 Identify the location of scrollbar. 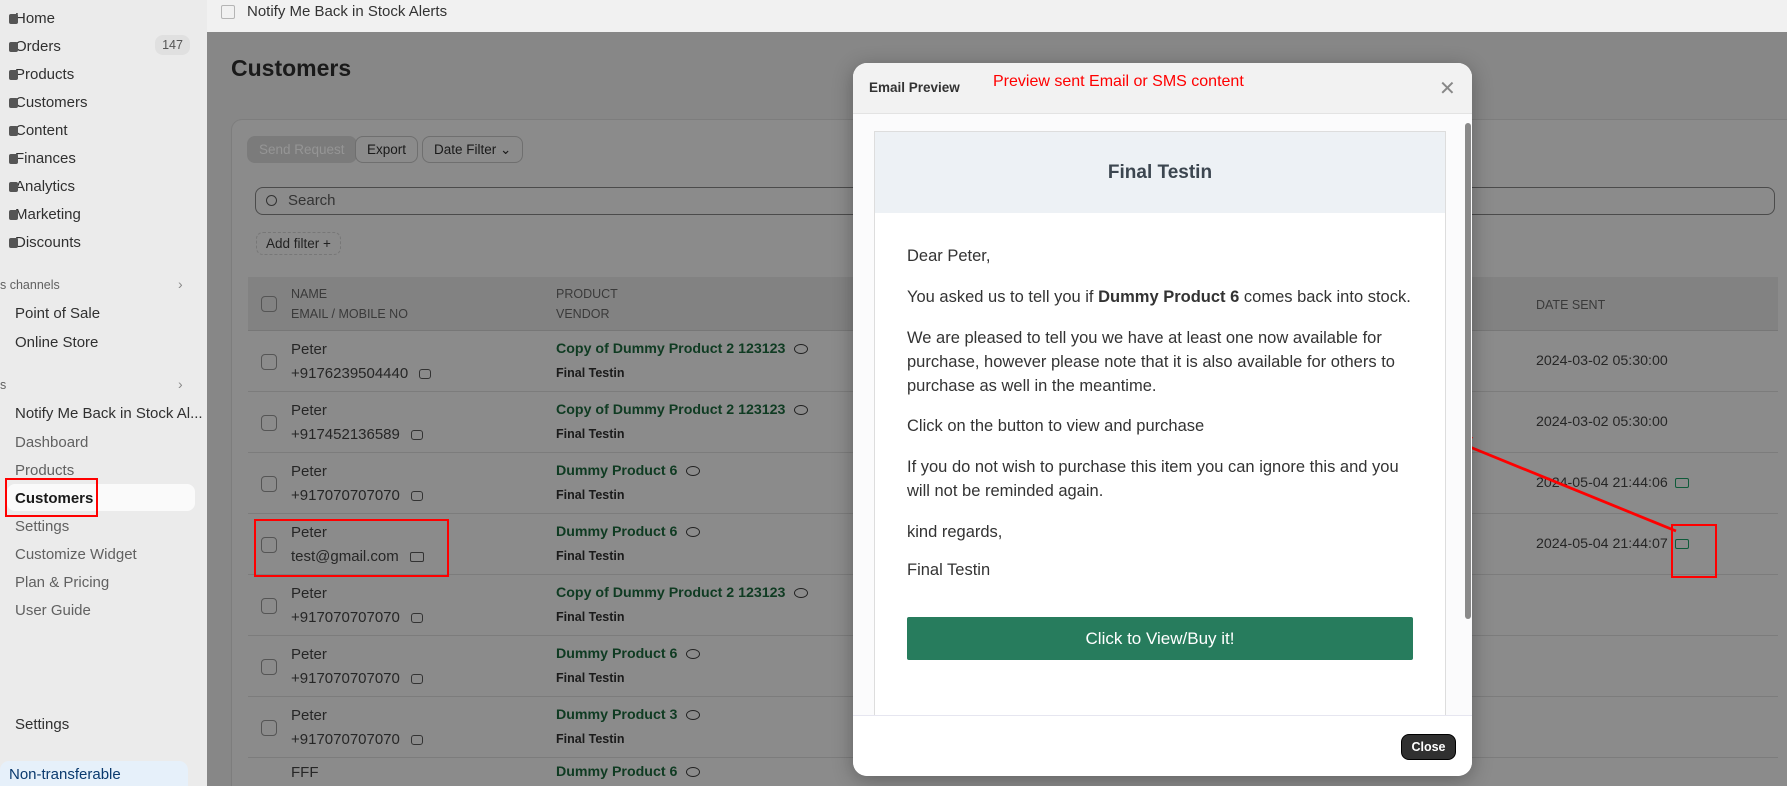
(1468, 371).